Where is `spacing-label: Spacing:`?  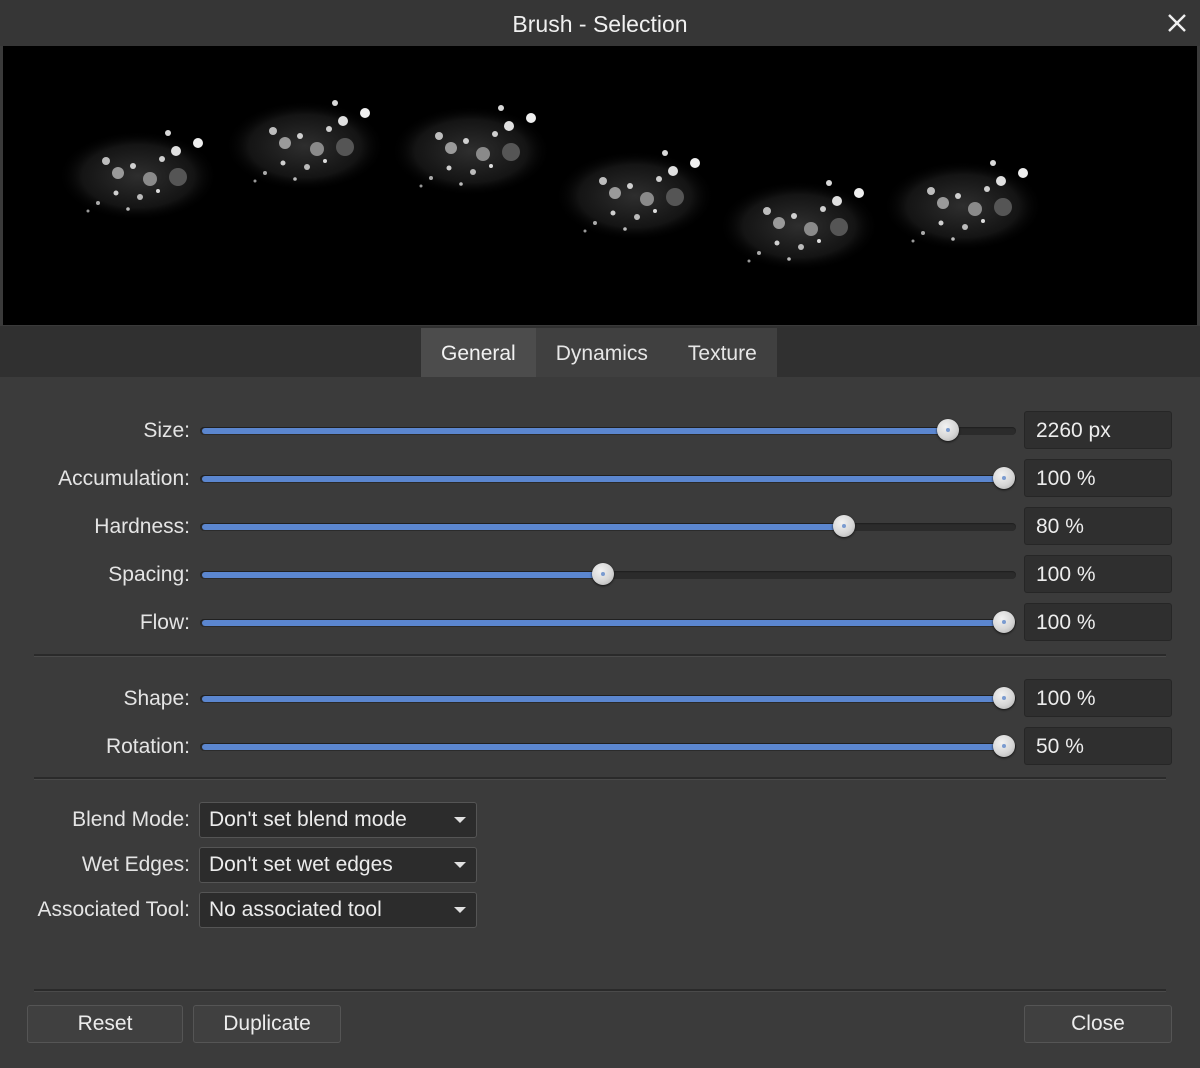
spacing-label: Spacing: is located at coordinates (149, 574).